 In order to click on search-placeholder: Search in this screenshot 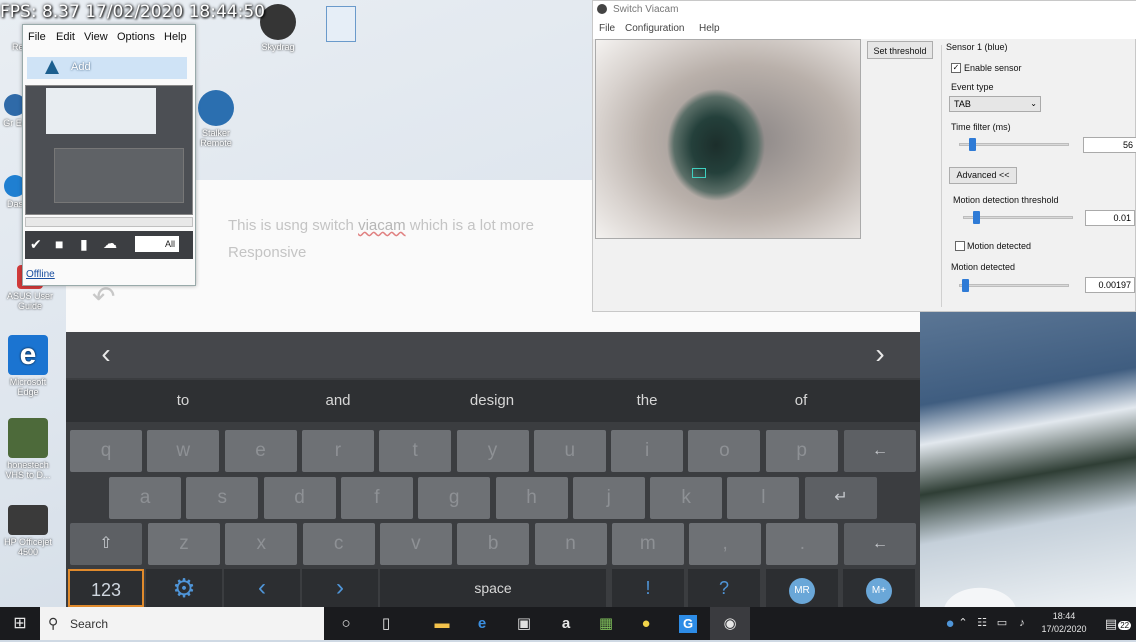, I will do `click(89, 624)`.